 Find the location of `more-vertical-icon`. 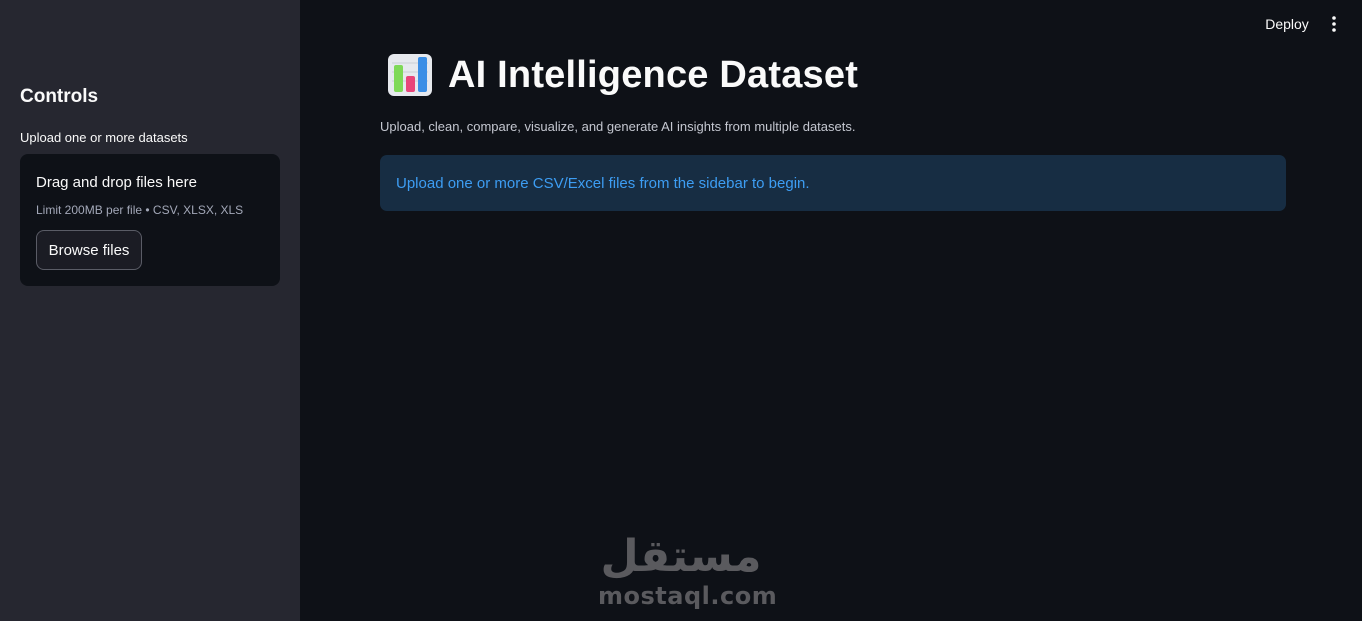

more-vertical-icon is located at coordinates (1334, 24).